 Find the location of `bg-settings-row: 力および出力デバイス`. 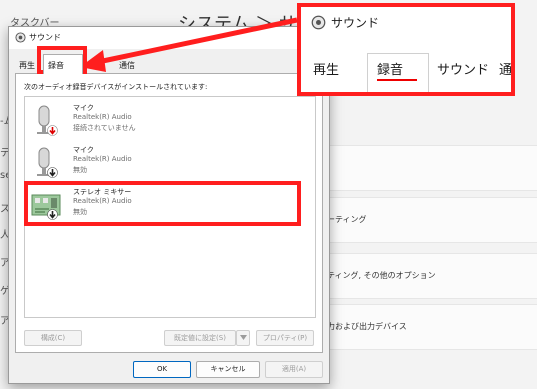

bg-settings-row: 力および出力デバイス is located at coordinates (427, 327).